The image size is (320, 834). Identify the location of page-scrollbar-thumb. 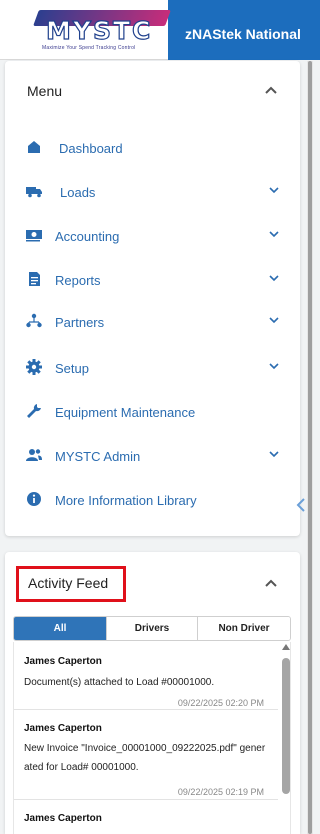
(310, 447).